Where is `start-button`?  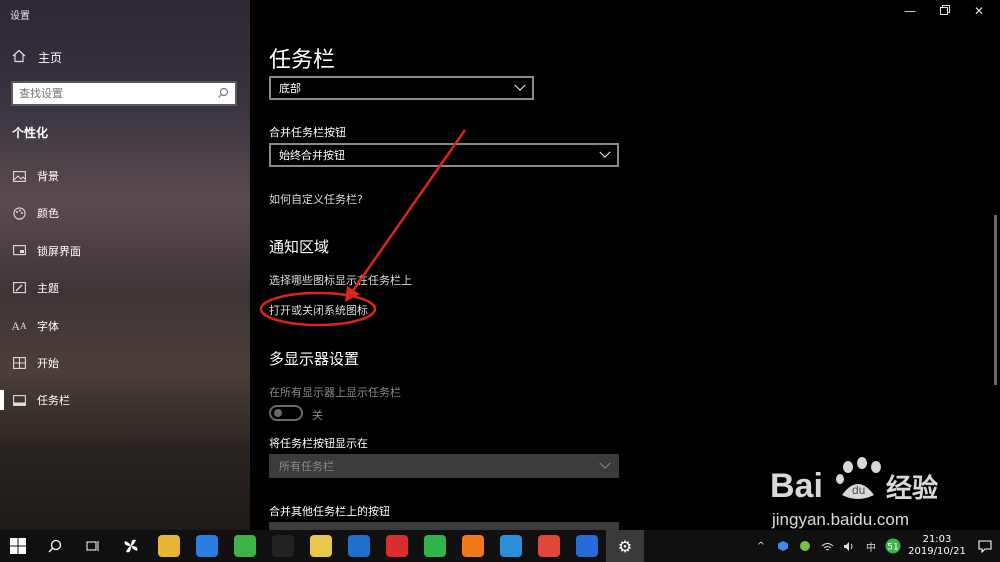
start-button is located at coordinates (18, 546).